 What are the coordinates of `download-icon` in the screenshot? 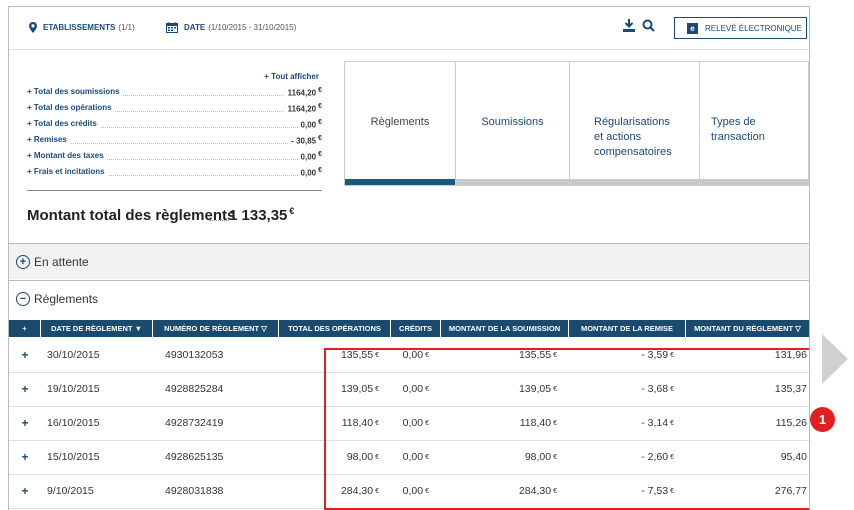 It's located at (629, 25).